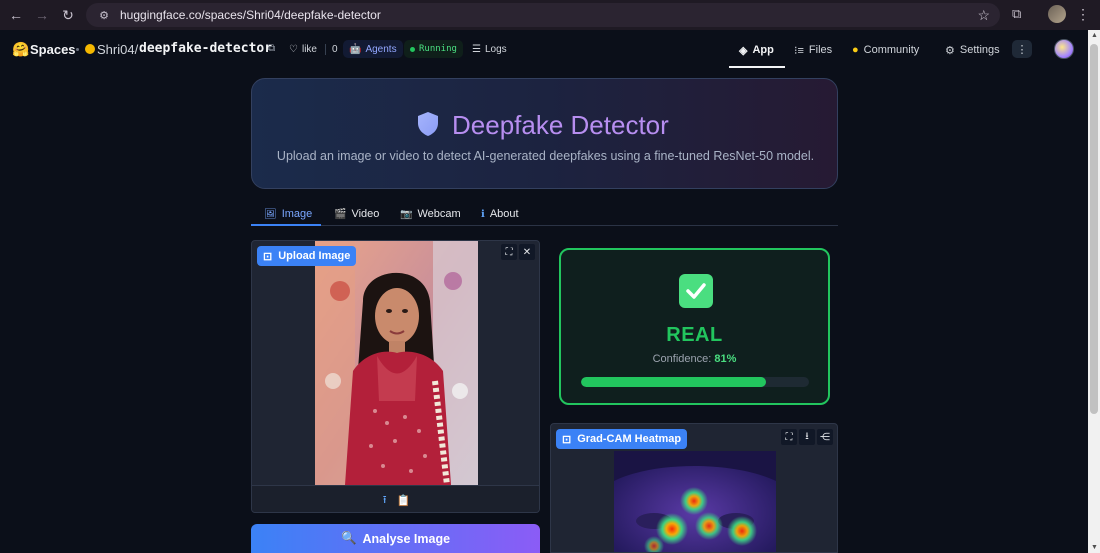 This screenshot has width=1100, height=553. I want to click on gradcam-heatmap-panel: ⊡ Grad-CAM Heatmap ⛶ ⭳ ⋲, so click(694, 488).